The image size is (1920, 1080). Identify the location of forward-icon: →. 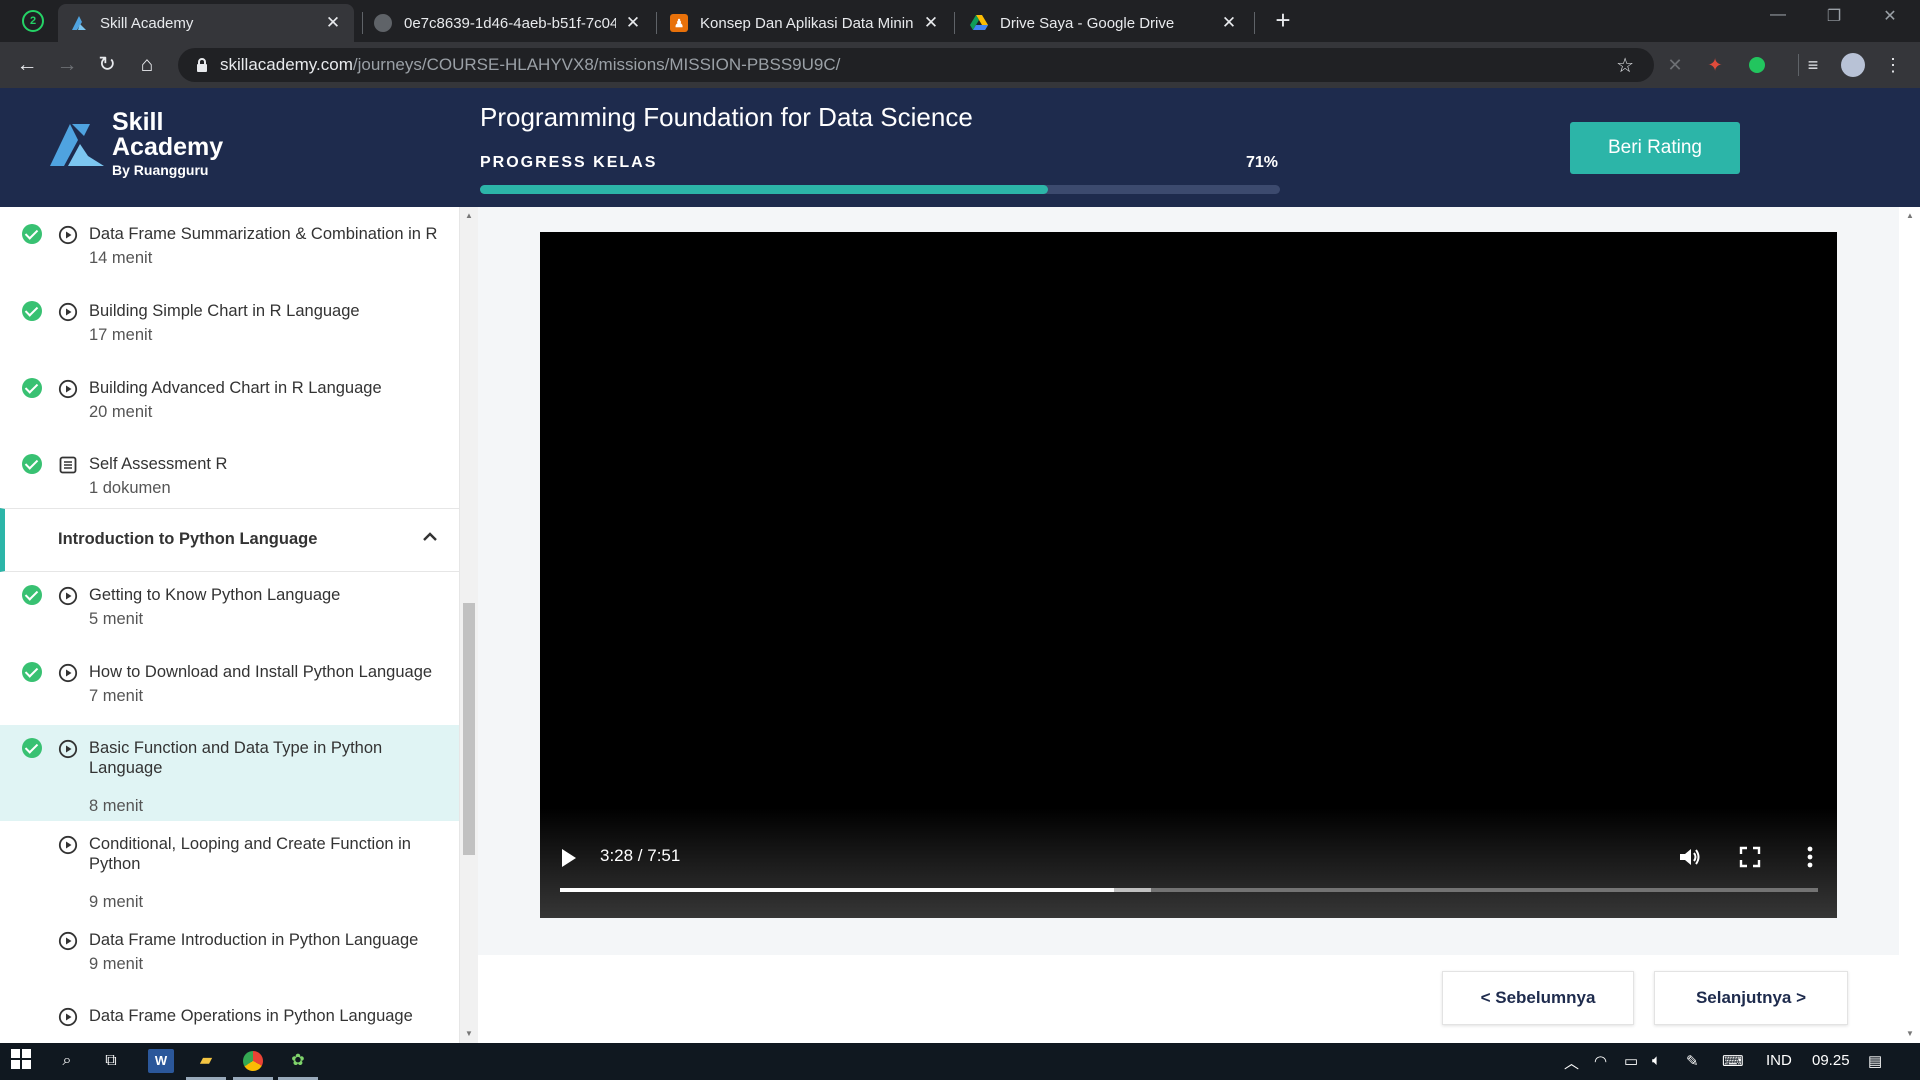
(67, 65).